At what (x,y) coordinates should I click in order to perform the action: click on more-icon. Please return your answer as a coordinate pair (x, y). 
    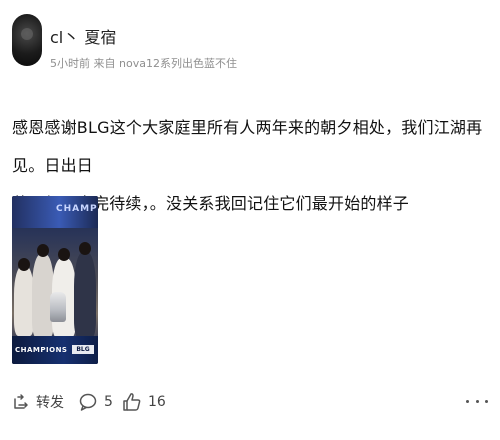
    Looking at the image, I should click on (477, 401).